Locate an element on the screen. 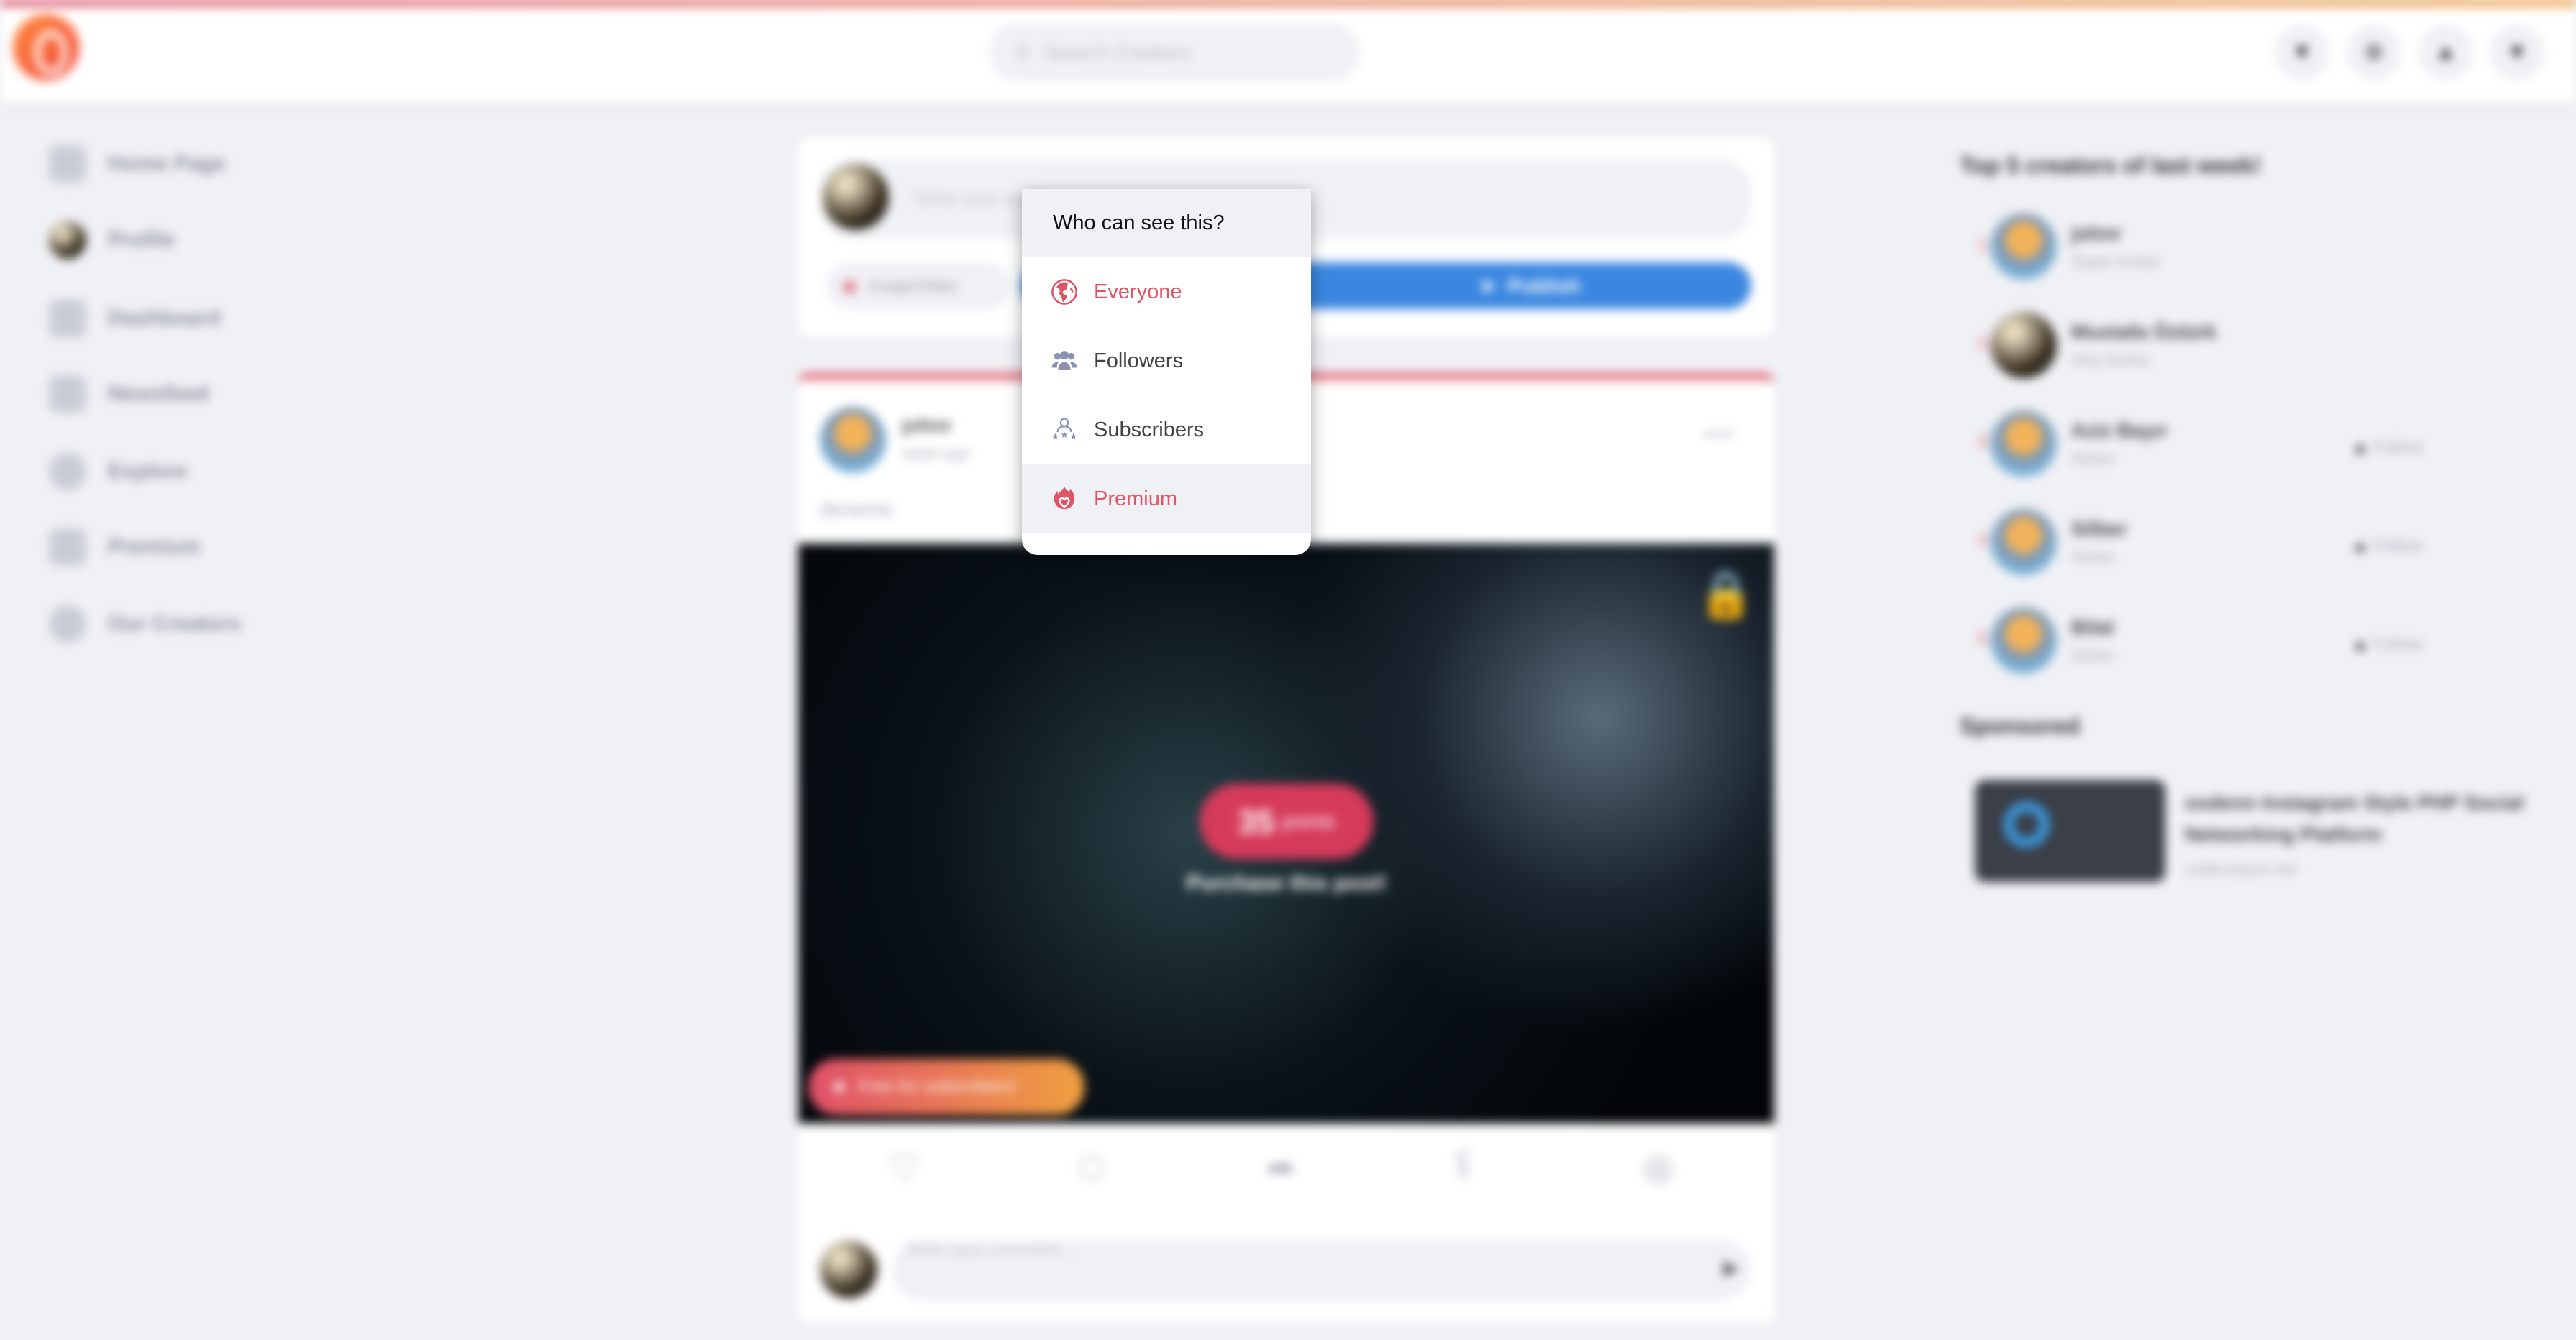 This screenshot has height=1340, width=2576. user-icon: ☻ is located at coordinates (839, 1086).